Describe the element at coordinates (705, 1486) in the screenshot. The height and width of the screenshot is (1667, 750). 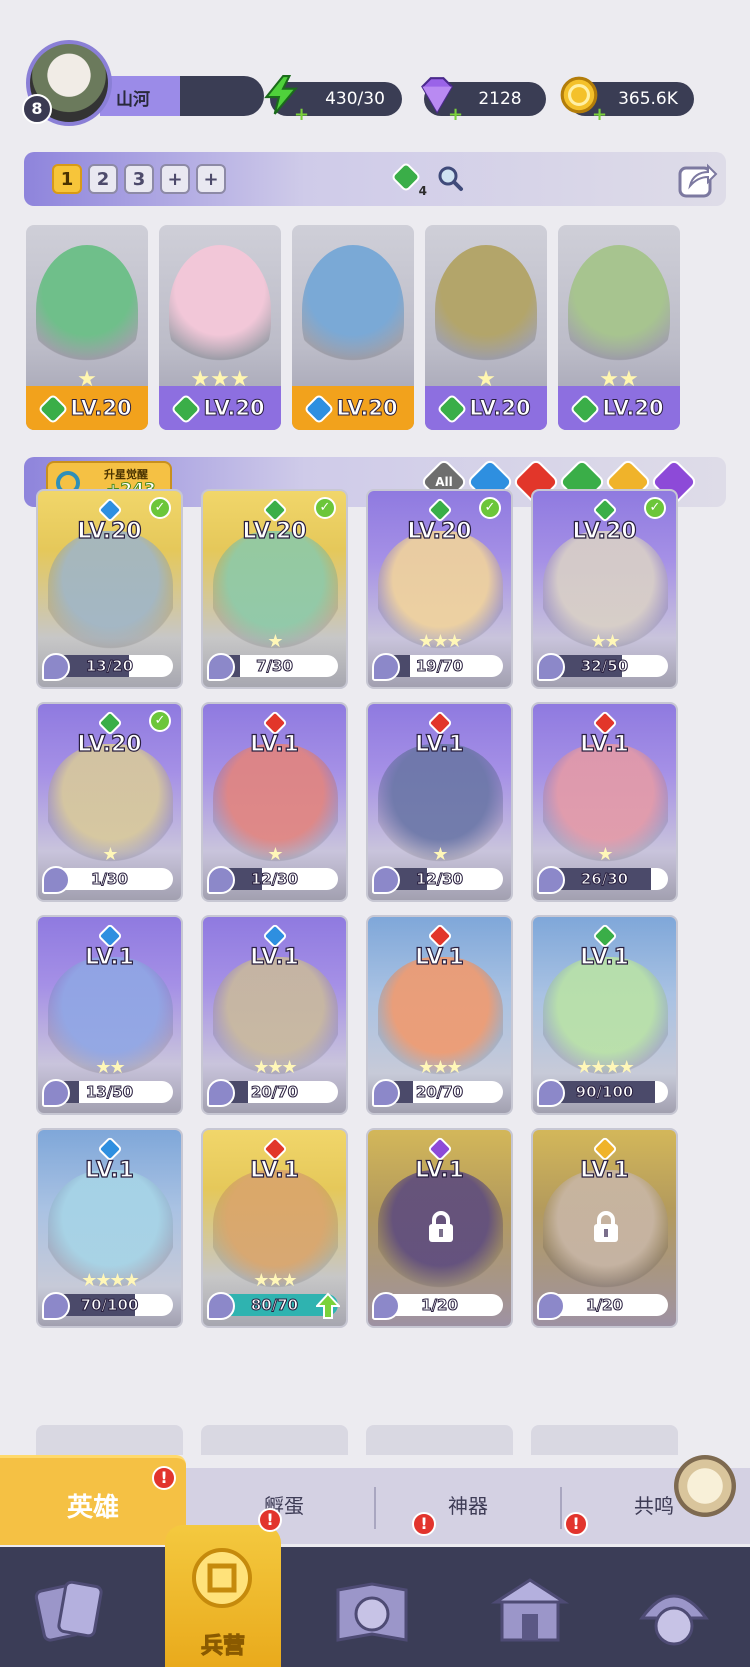
I see `floating-compass-button` at that location.